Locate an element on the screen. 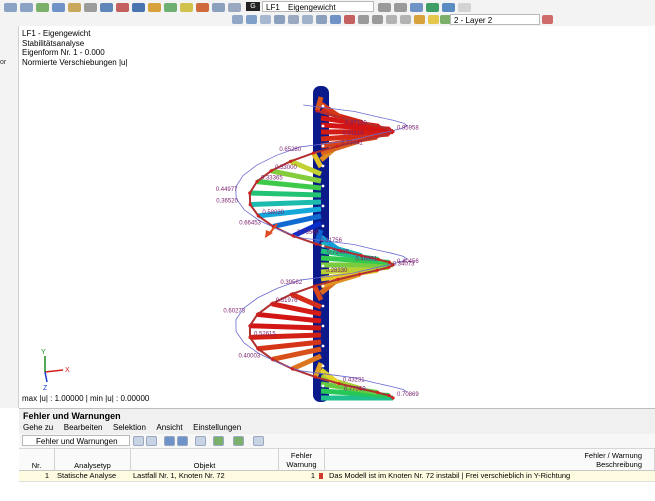  coordinate-icon is located at coordinates (419, 19).